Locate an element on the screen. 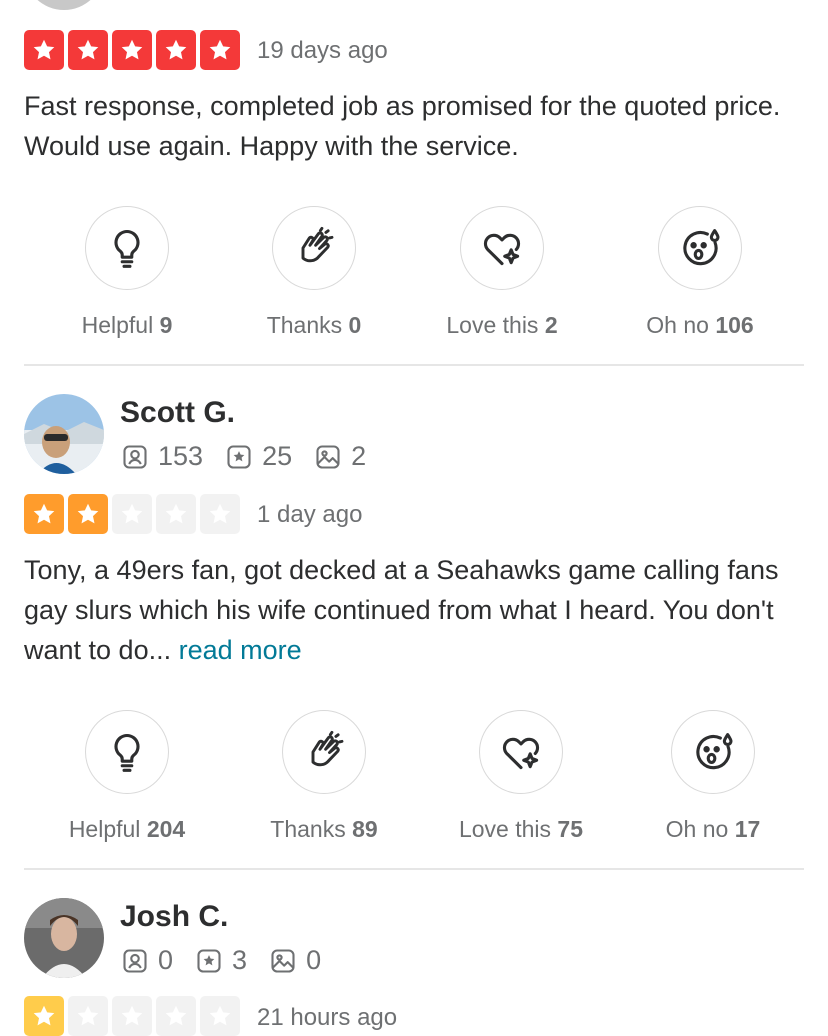 This screenshot has width=828, height=1036. helpful-button: Helpful 9 is located at coordinates (127, 272).